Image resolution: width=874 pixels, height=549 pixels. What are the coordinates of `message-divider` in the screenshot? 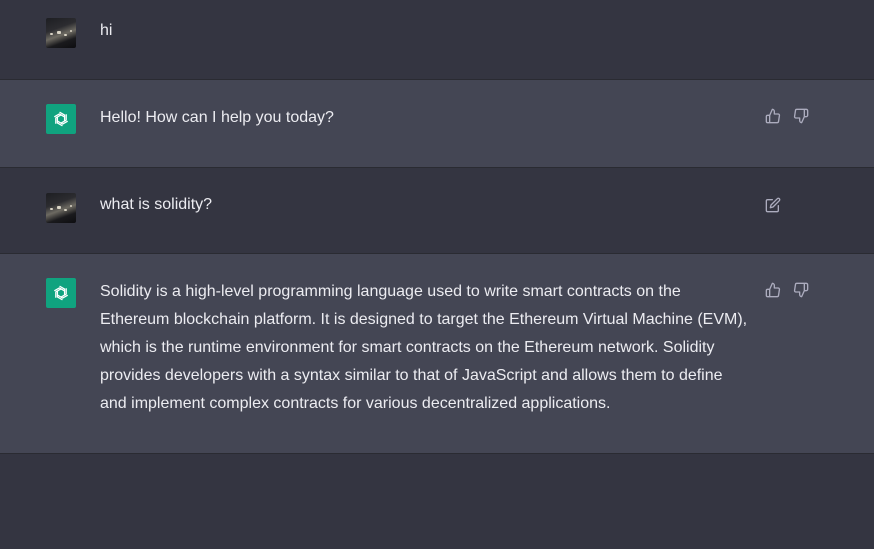 It's located at (437, 453).